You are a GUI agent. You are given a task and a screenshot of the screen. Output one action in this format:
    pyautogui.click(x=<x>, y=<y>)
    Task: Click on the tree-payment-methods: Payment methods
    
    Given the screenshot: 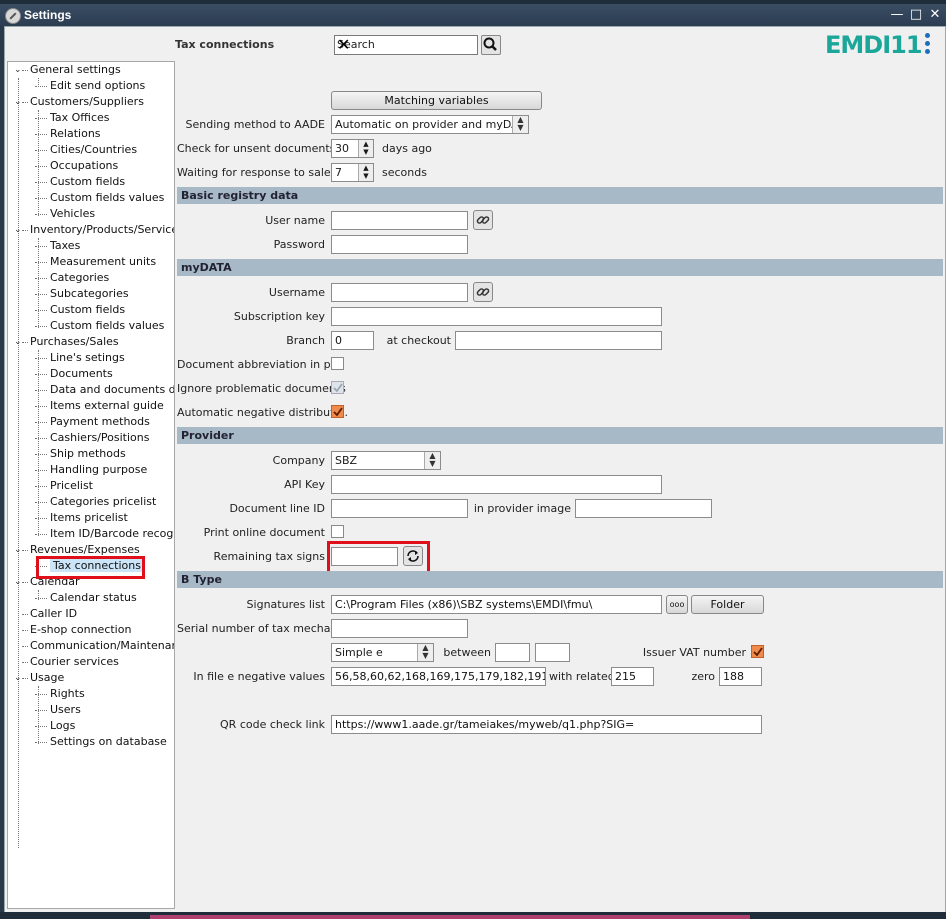 What is the action you would take?
    pyautogui.click(x=79, y=422)
    